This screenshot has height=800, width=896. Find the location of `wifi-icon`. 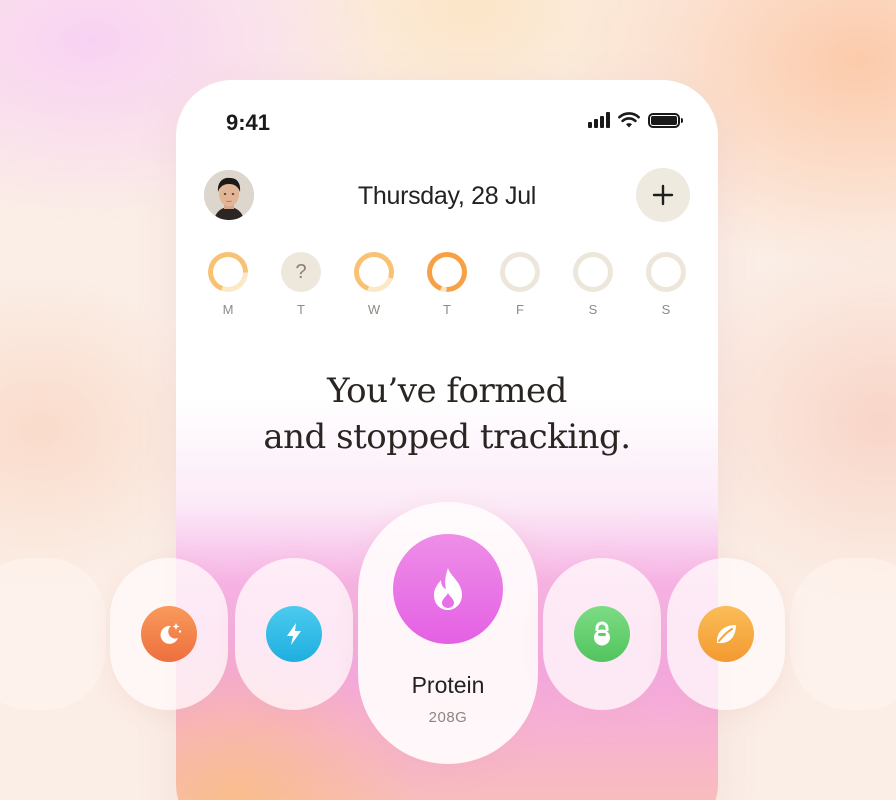

wifi-icon is located at coordinates (629, 120).